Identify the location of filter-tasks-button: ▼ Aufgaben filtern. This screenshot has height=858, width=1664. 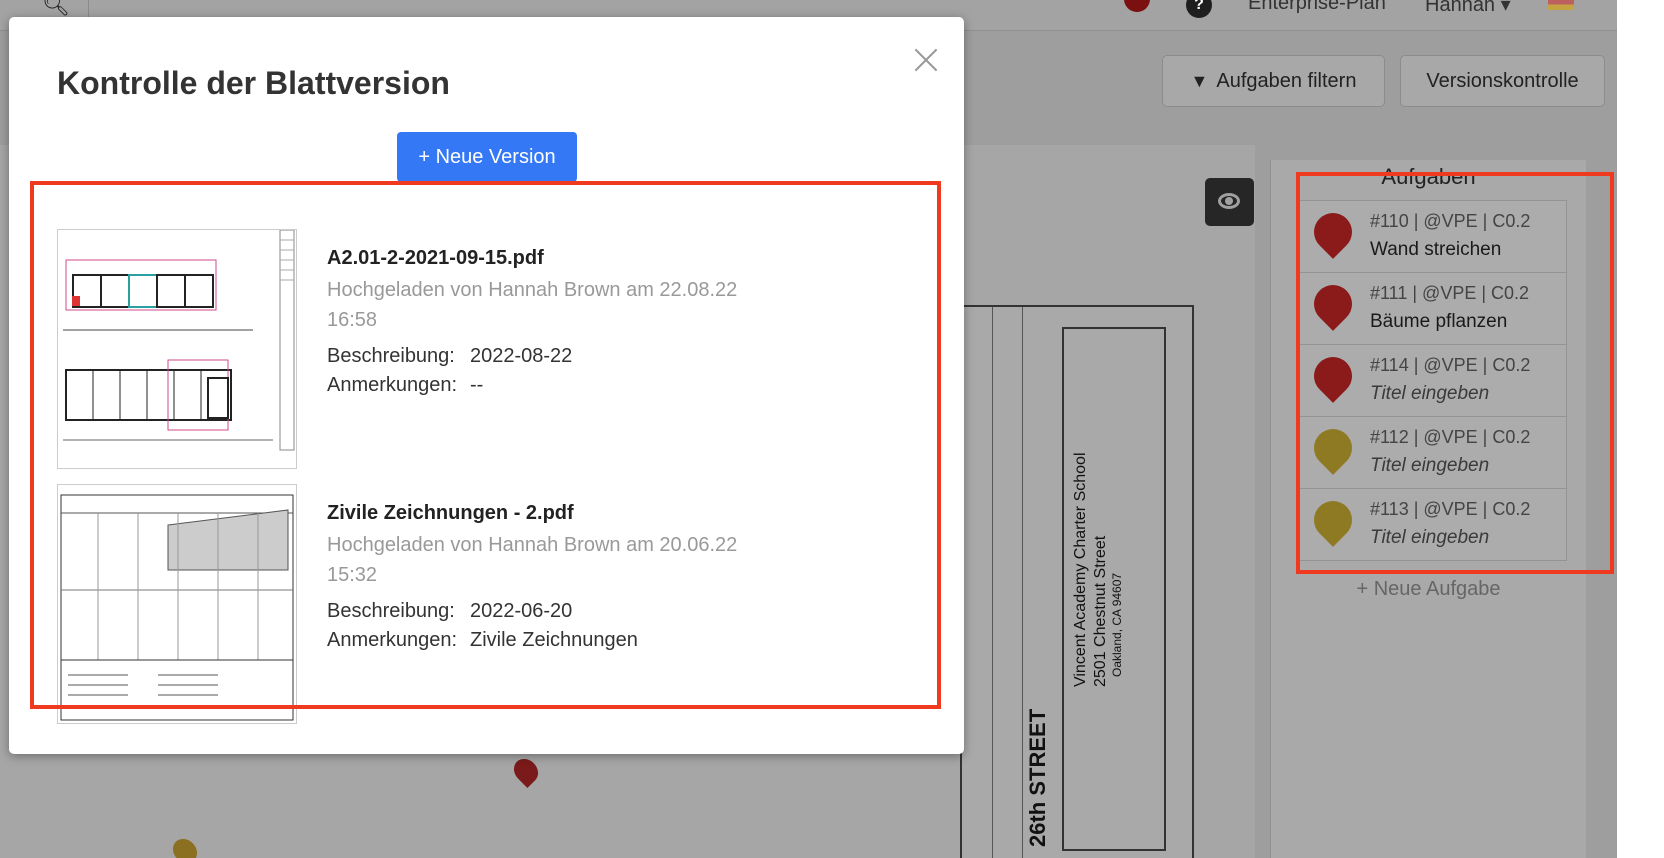
(1273, 81).